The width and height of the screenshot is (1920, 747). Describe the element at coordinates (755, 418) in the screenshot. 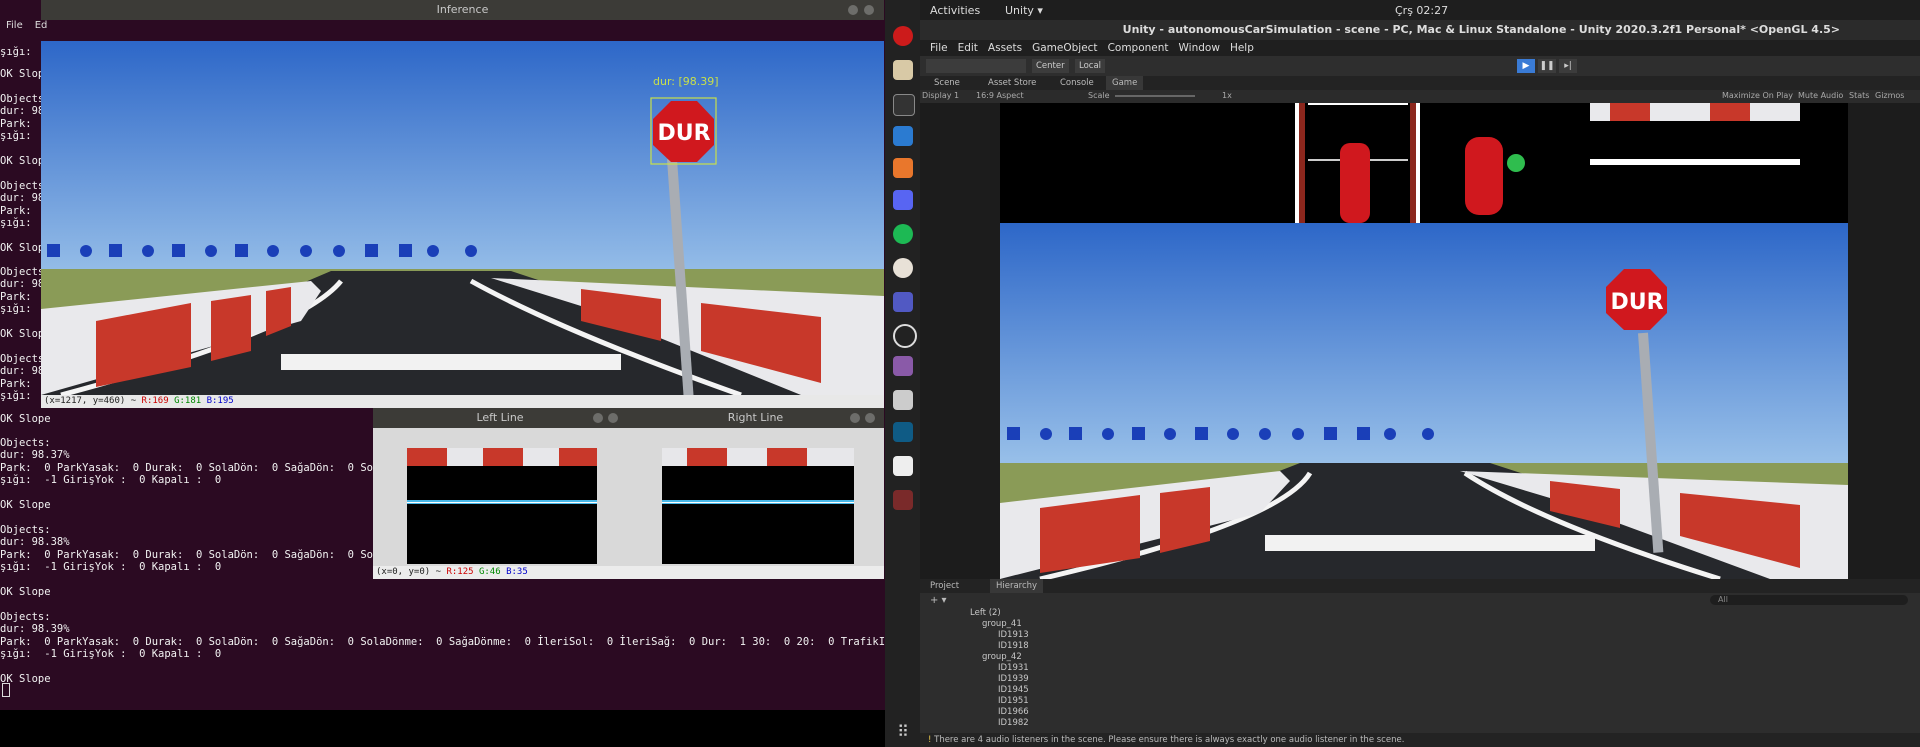

I see `right-line-titlebar: Right Line` at that location.